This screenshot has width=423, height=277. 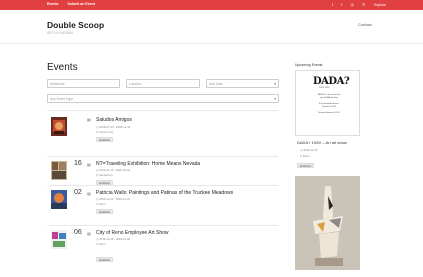 I want to click on site-title: Double Scoop, so click(x=75, y=25).